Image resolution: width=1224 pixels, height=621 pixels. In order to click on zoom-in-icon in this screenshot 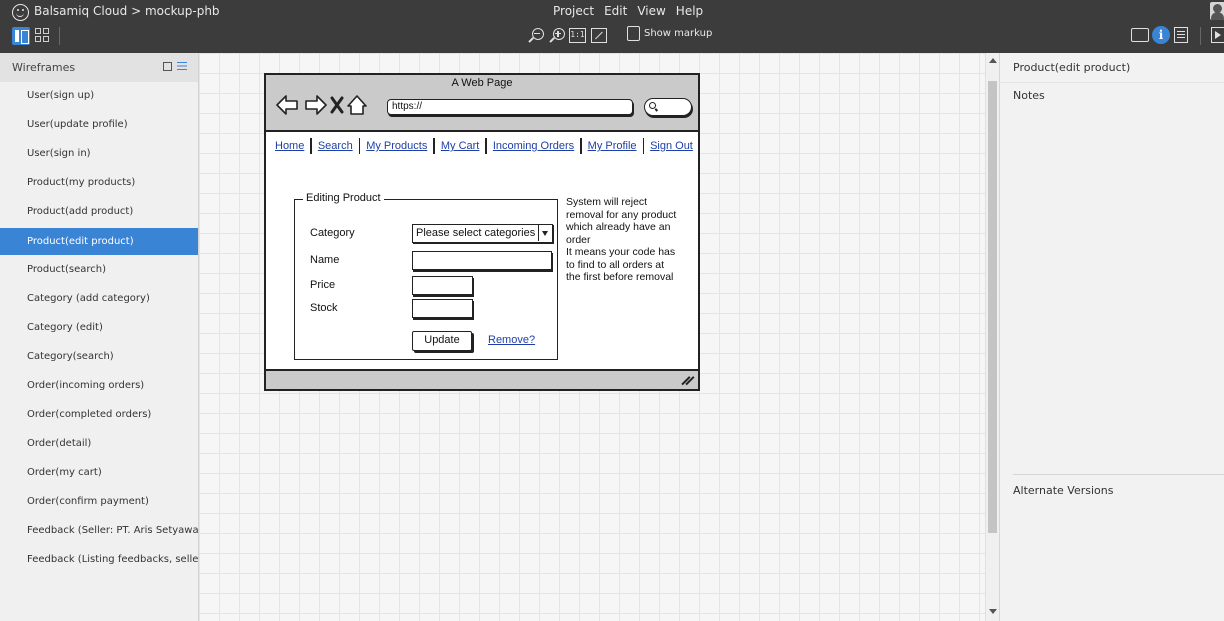, I will do `click(557, 36)`.